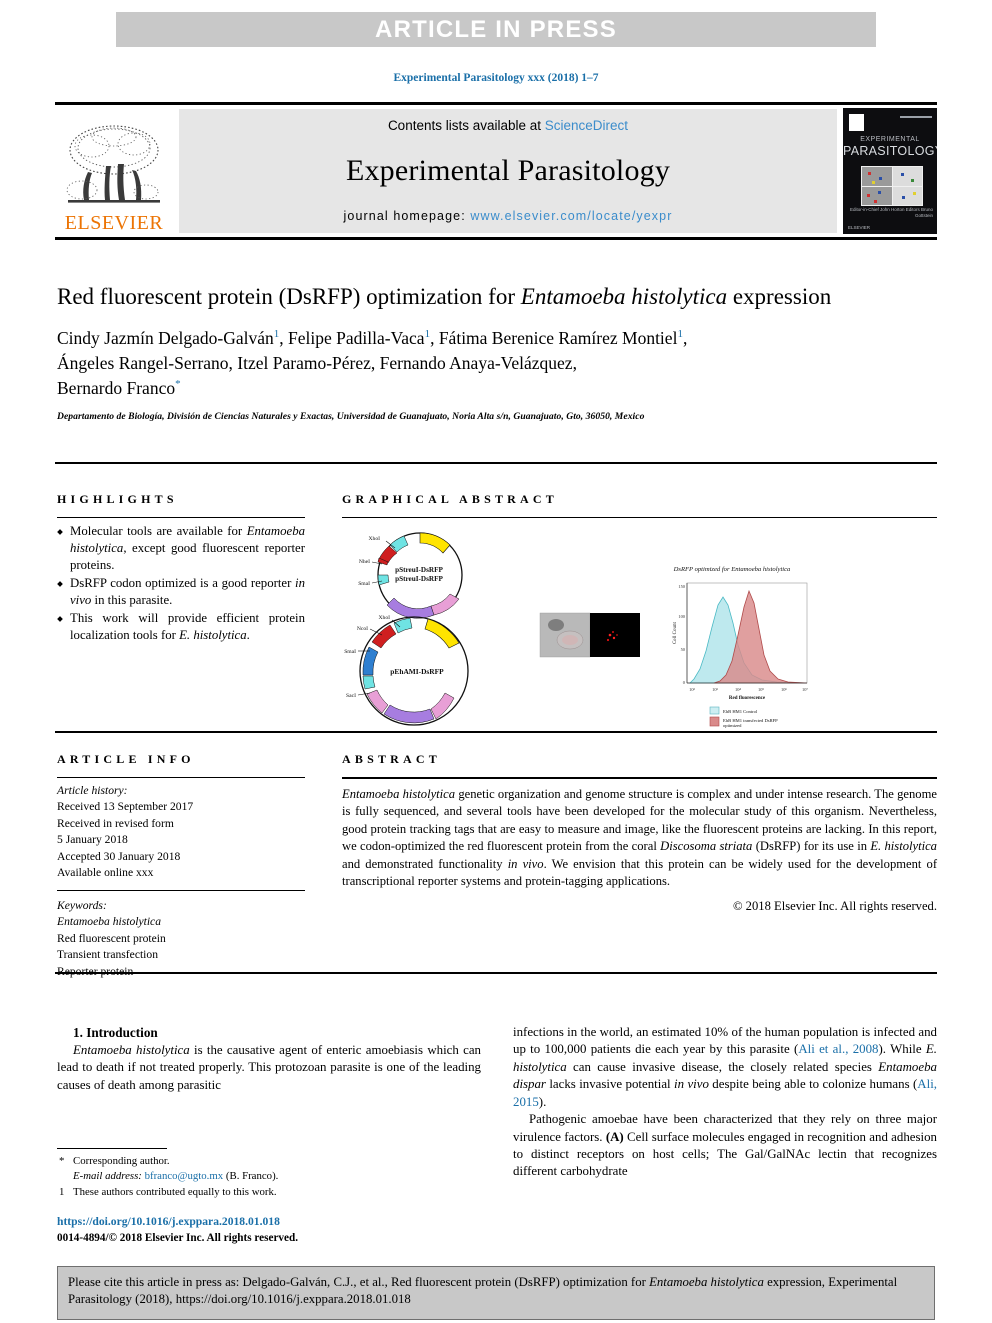 The width and height of the screenshot is (992, 1323). Describe the element at coordinates (558, 338) in the screenshot. I see `author-3: Fátima Berenice Ramírez Montiel` at that location.